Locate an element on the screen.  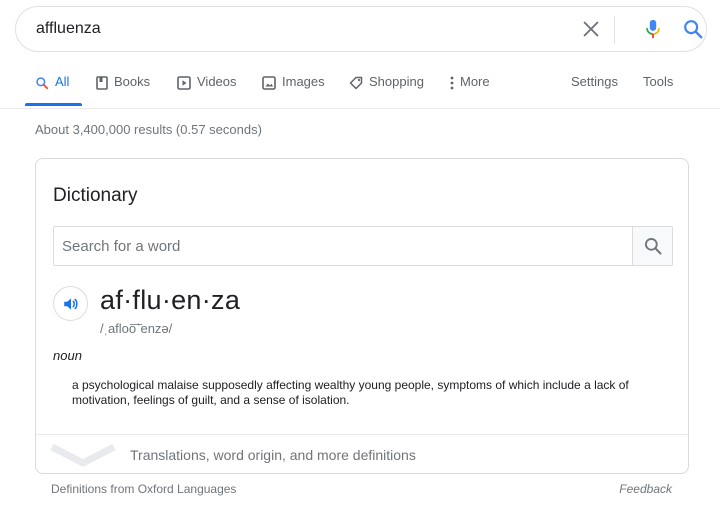
tab-shopping: Shopping is located at coordinates (386, 89).